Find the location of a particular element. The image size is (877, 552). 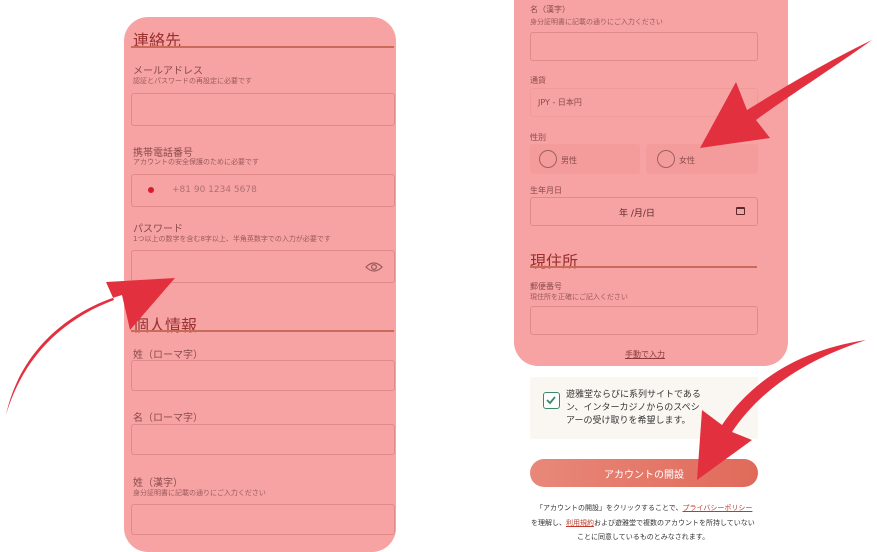

arrow-right-top is located at coordinates (786, 94).